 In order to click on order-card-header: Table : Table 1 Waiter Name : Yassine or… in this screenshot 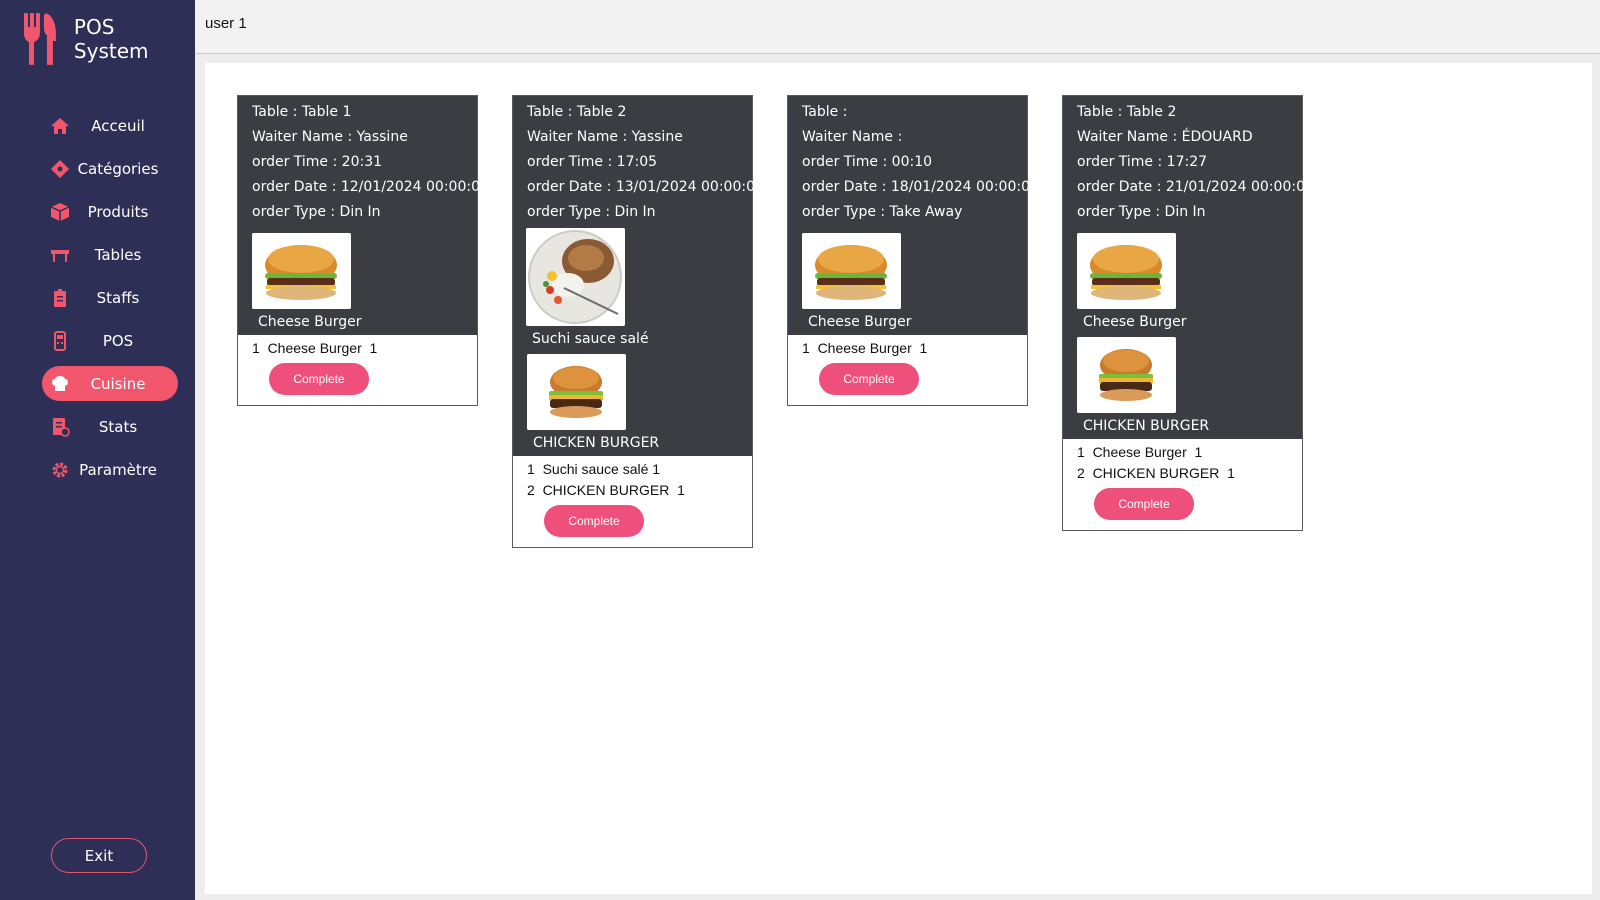, I will do `click(363, 215)`.